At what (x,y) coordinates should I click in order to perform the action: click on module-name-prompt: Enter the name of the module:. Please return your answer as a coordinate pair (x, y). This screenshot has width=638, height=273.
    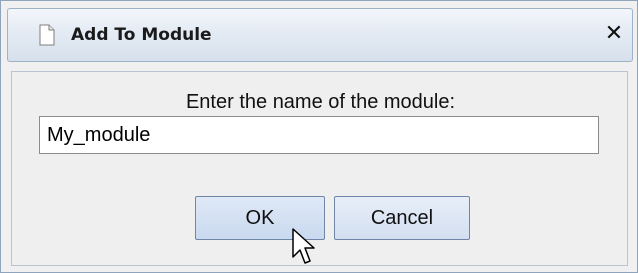
    Looking at the image, I should click on (320, 102).